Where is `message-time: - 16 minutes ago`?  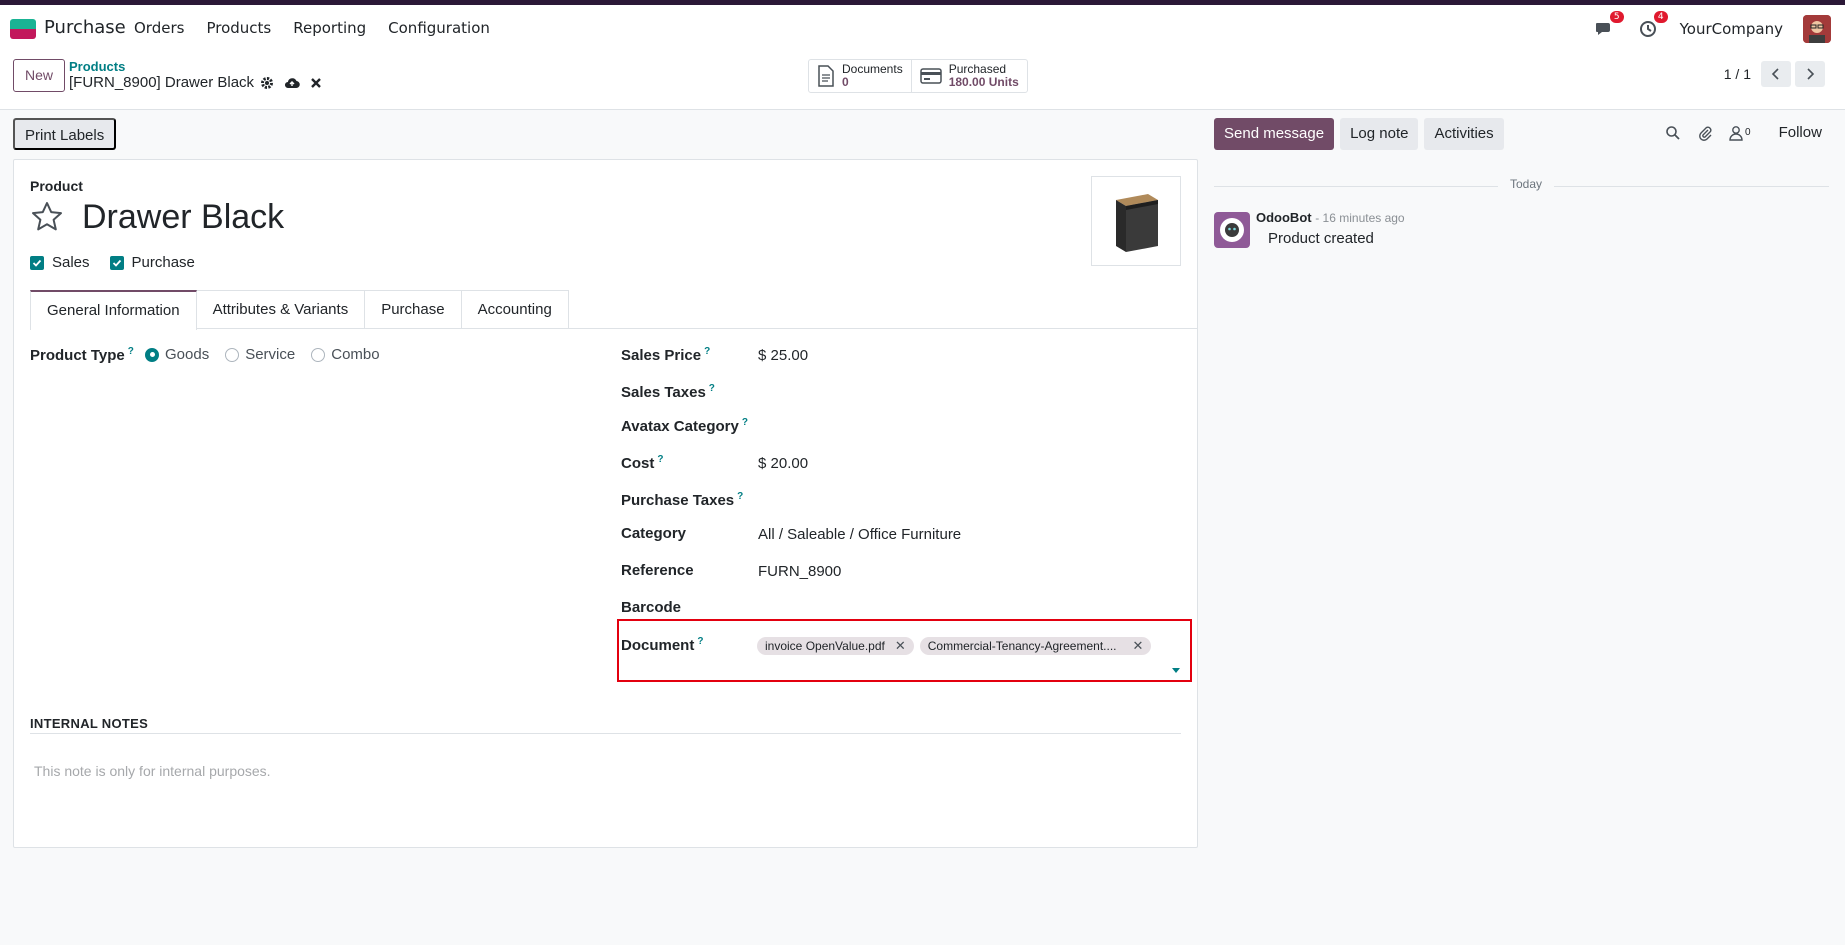
message-time: - 16 minutes ago is located at coordinates (1360, 218).